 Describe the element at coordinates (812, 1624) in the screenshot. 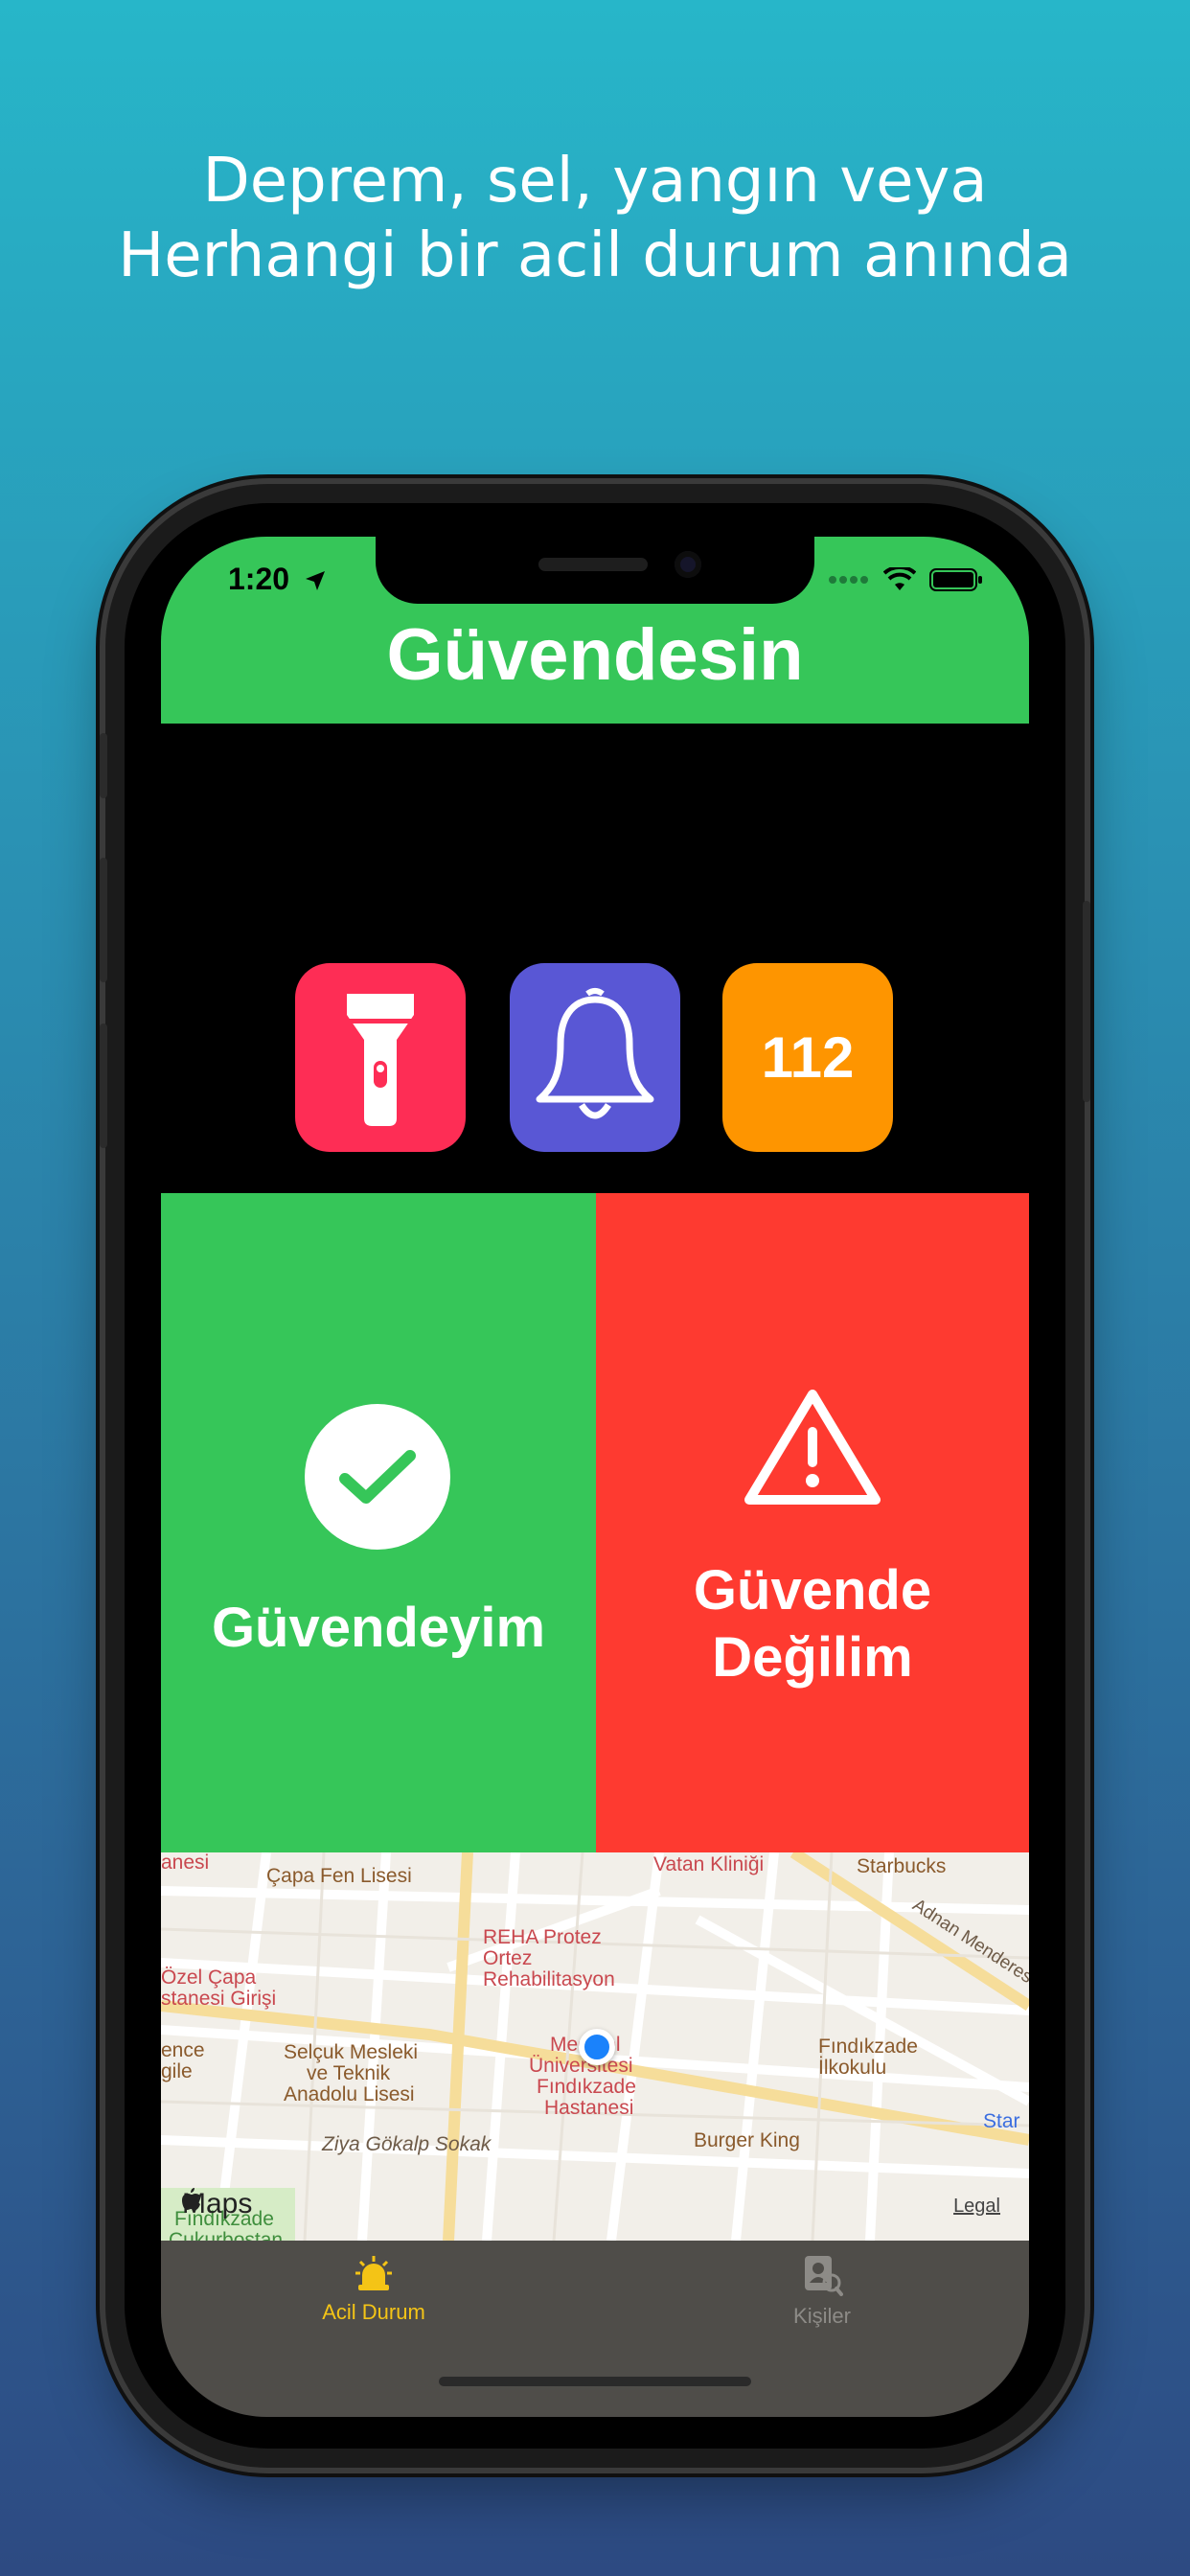

I see `not-safe-label: Güvende Değilim` at that location.